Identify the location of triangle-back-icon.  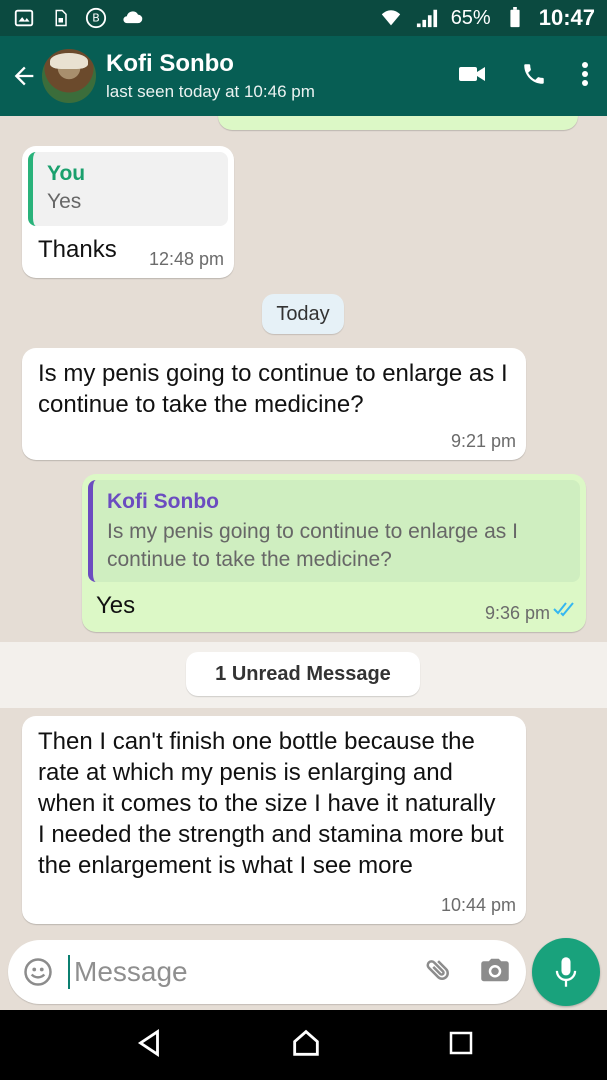
(148, 1042).